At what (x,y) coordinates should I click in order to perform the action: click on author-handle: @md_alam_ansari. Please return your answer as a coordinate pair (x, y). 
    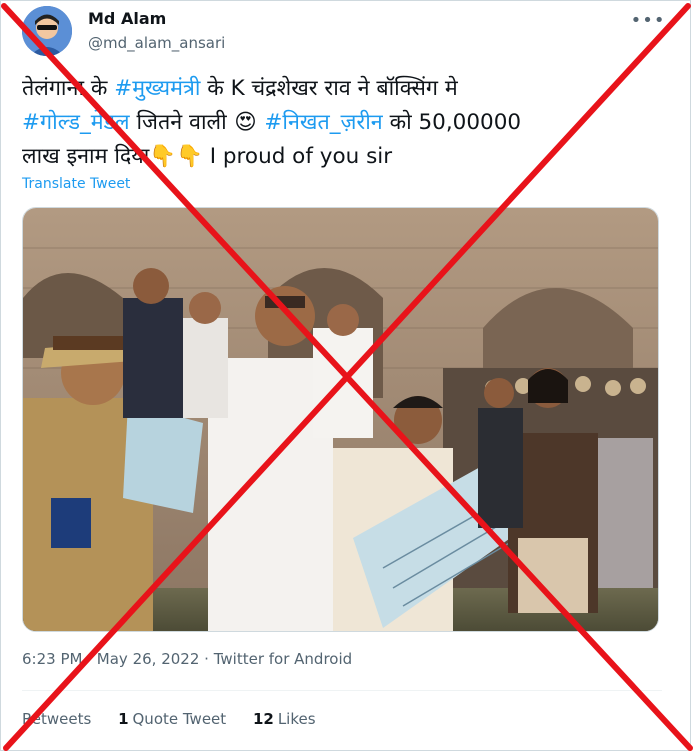
    Looking at the image, I should click on (156, 43).